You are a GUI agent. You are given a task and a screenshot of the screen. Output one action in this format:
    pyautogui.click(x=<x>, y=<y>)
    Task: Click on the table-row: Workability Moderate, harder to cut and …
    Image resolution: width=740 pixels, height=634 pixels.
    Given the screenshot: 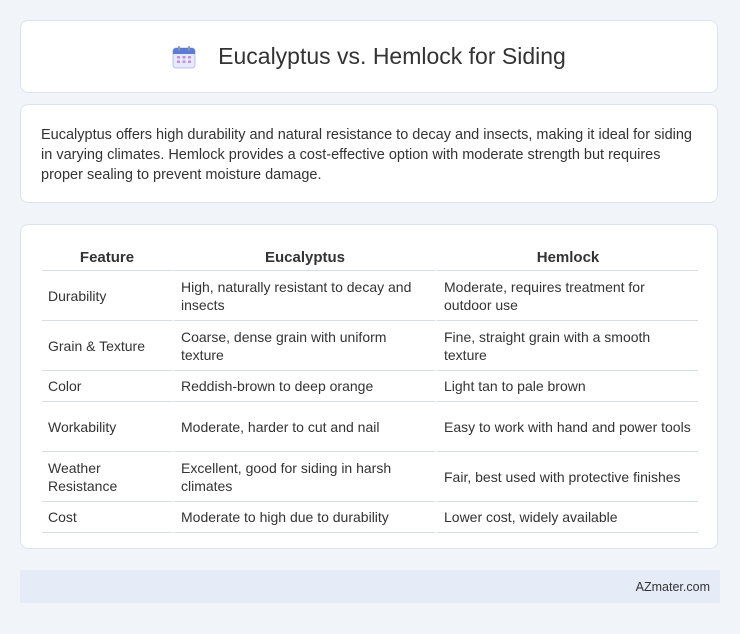 What is the action you would take?
    pyautogui.click(x=370, y=427)
    